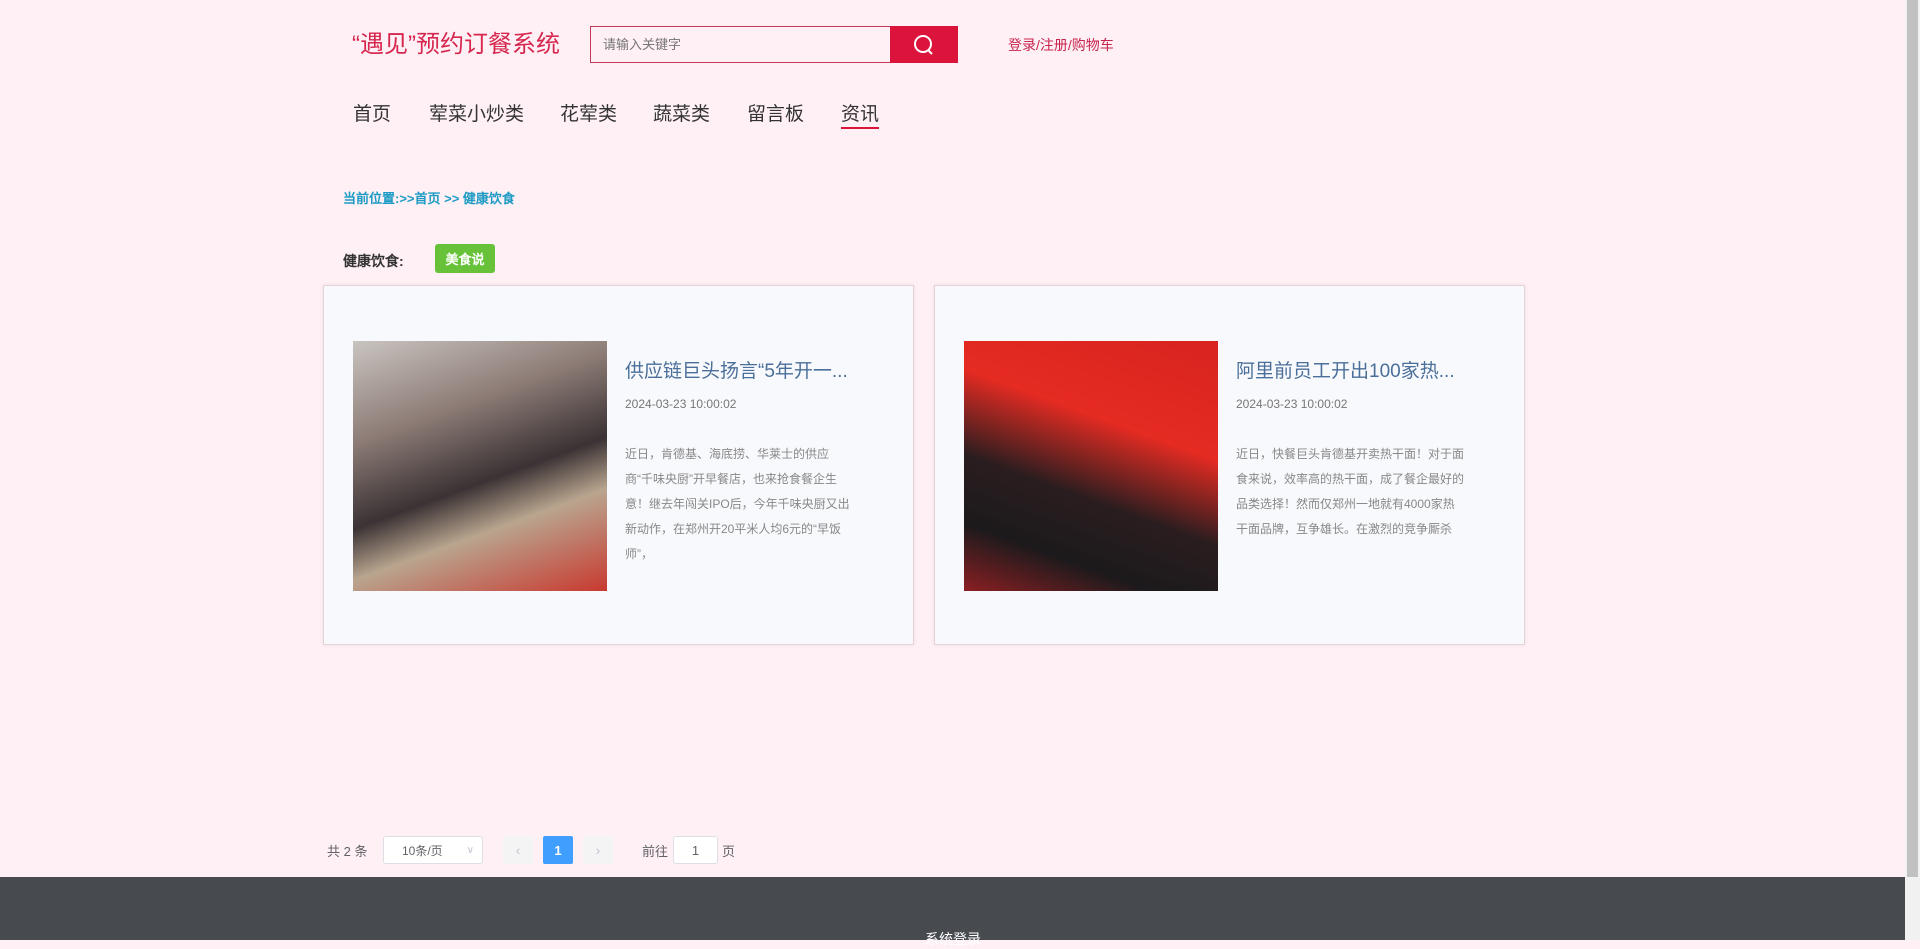 The image size is (1920, 949). I want to click on nav-meat-stirfry: 荤菜小炒类, so click(476, 112).